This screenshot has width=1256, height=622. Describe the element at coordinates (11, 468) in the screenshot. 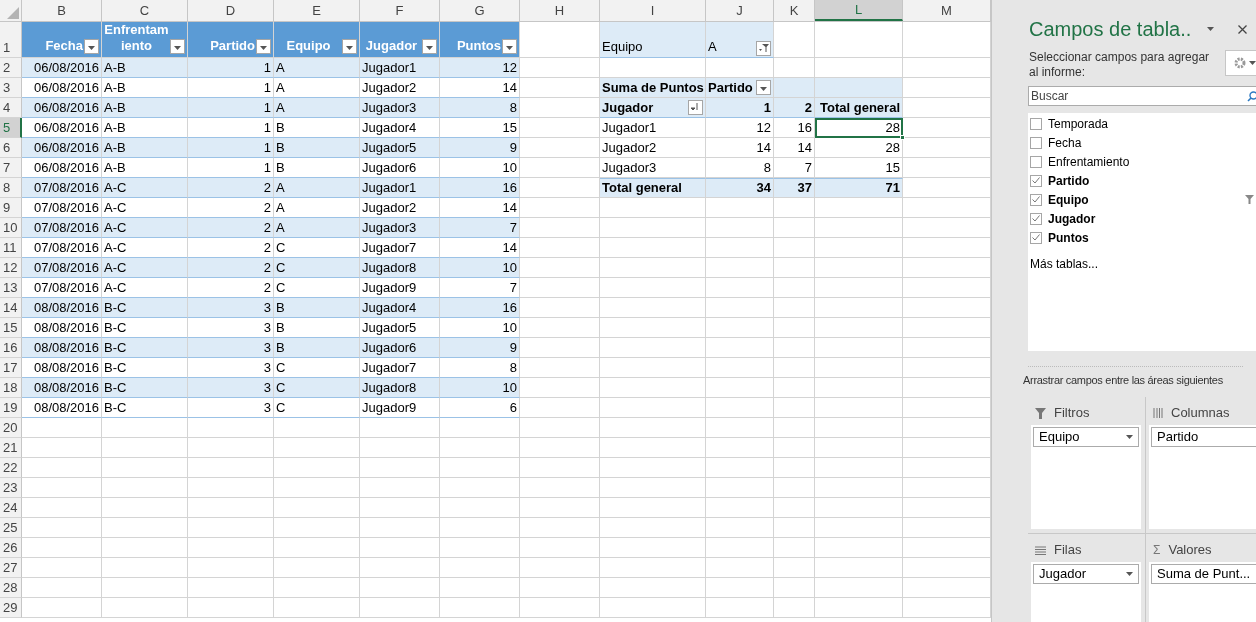

I see `row-header: 22` at that location.